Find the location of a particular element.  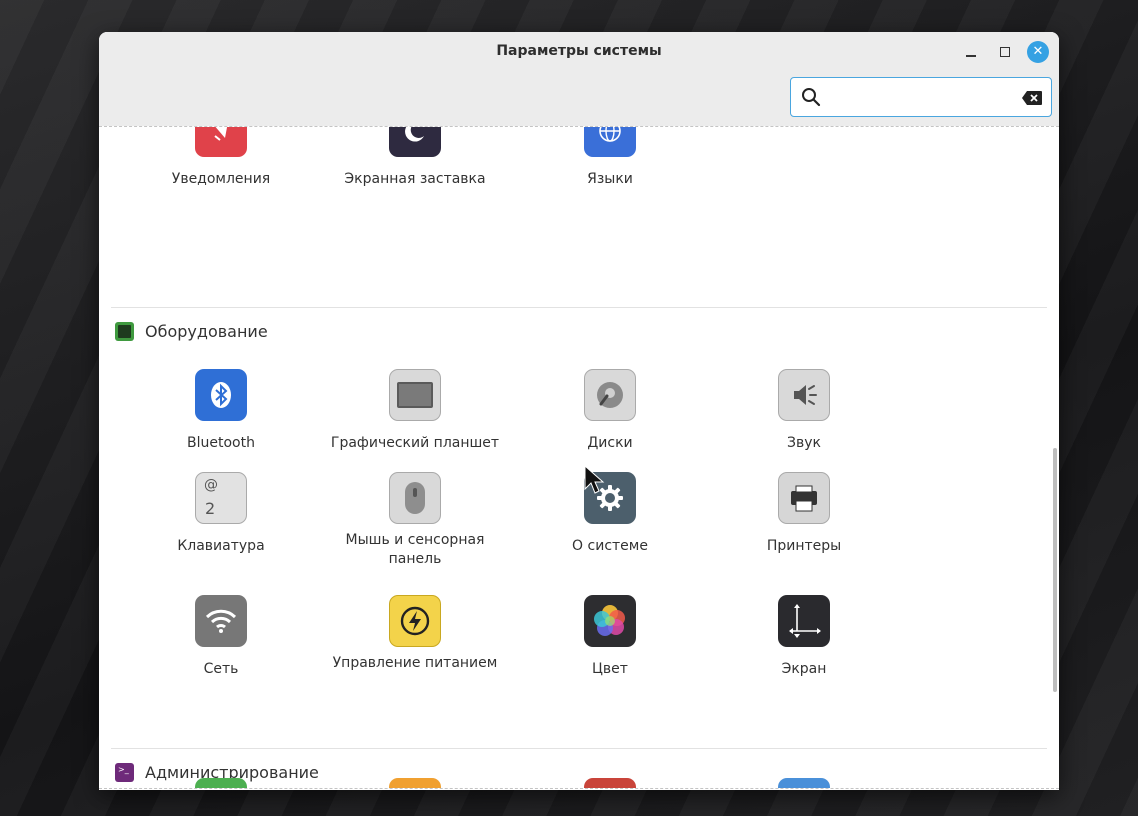

settings-item-graphics-tablet: Графический планшет is located at coordinates (415, 411).